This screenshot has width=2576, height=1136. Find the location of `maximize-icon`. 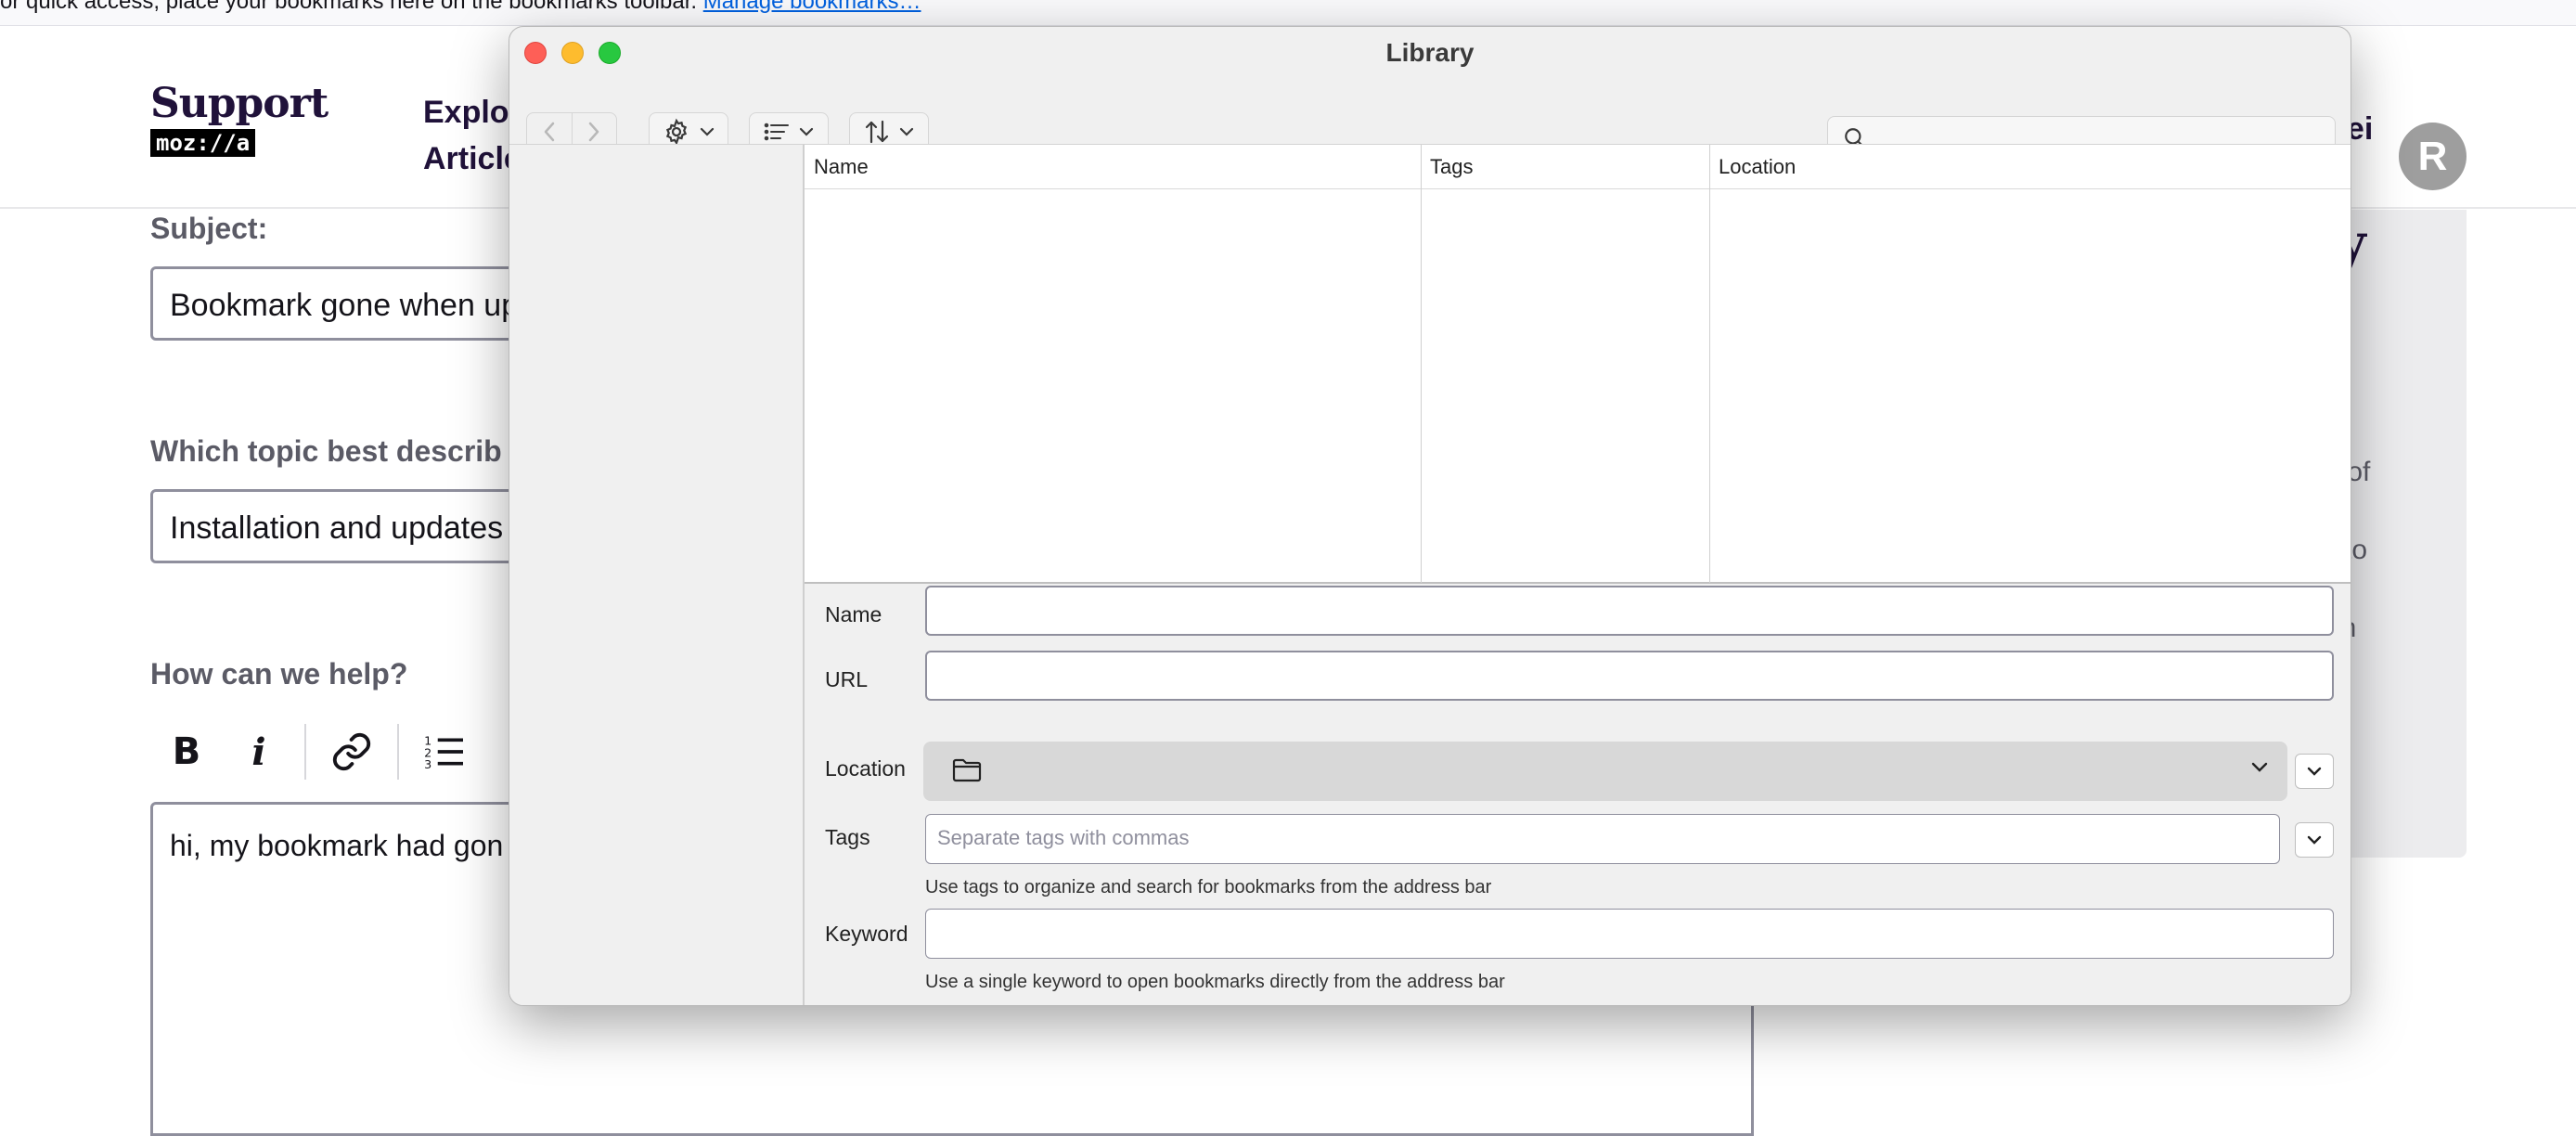

maximize-icon is located at coordinates (610, 53).